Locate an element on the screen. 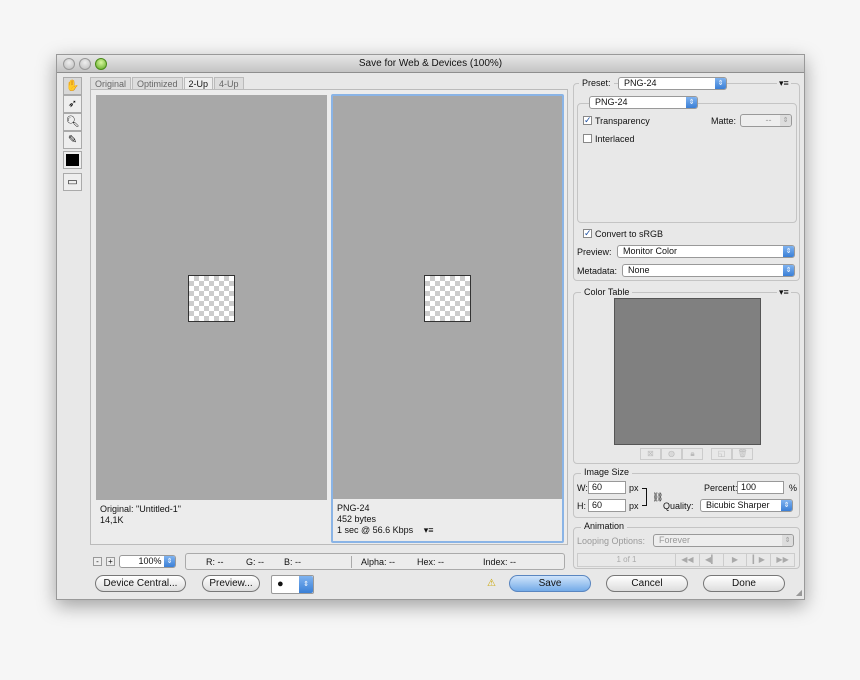  close-button is located at coordinates (69, 64).